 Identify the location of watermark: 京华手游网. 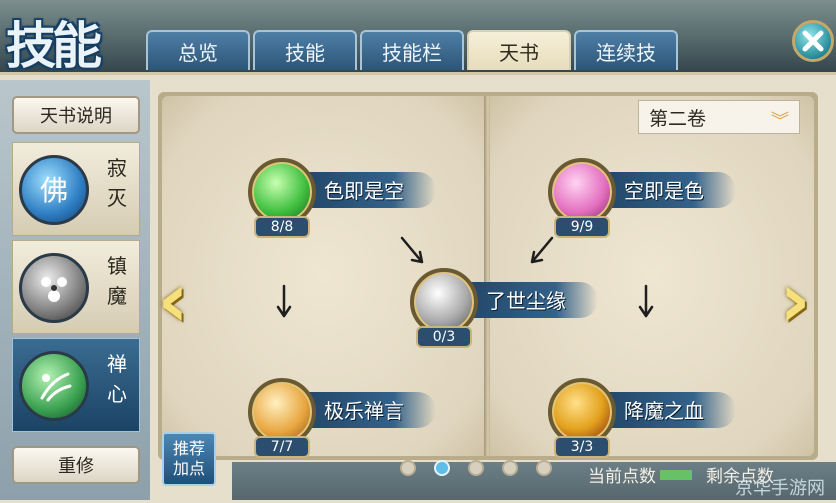
(780, 488).